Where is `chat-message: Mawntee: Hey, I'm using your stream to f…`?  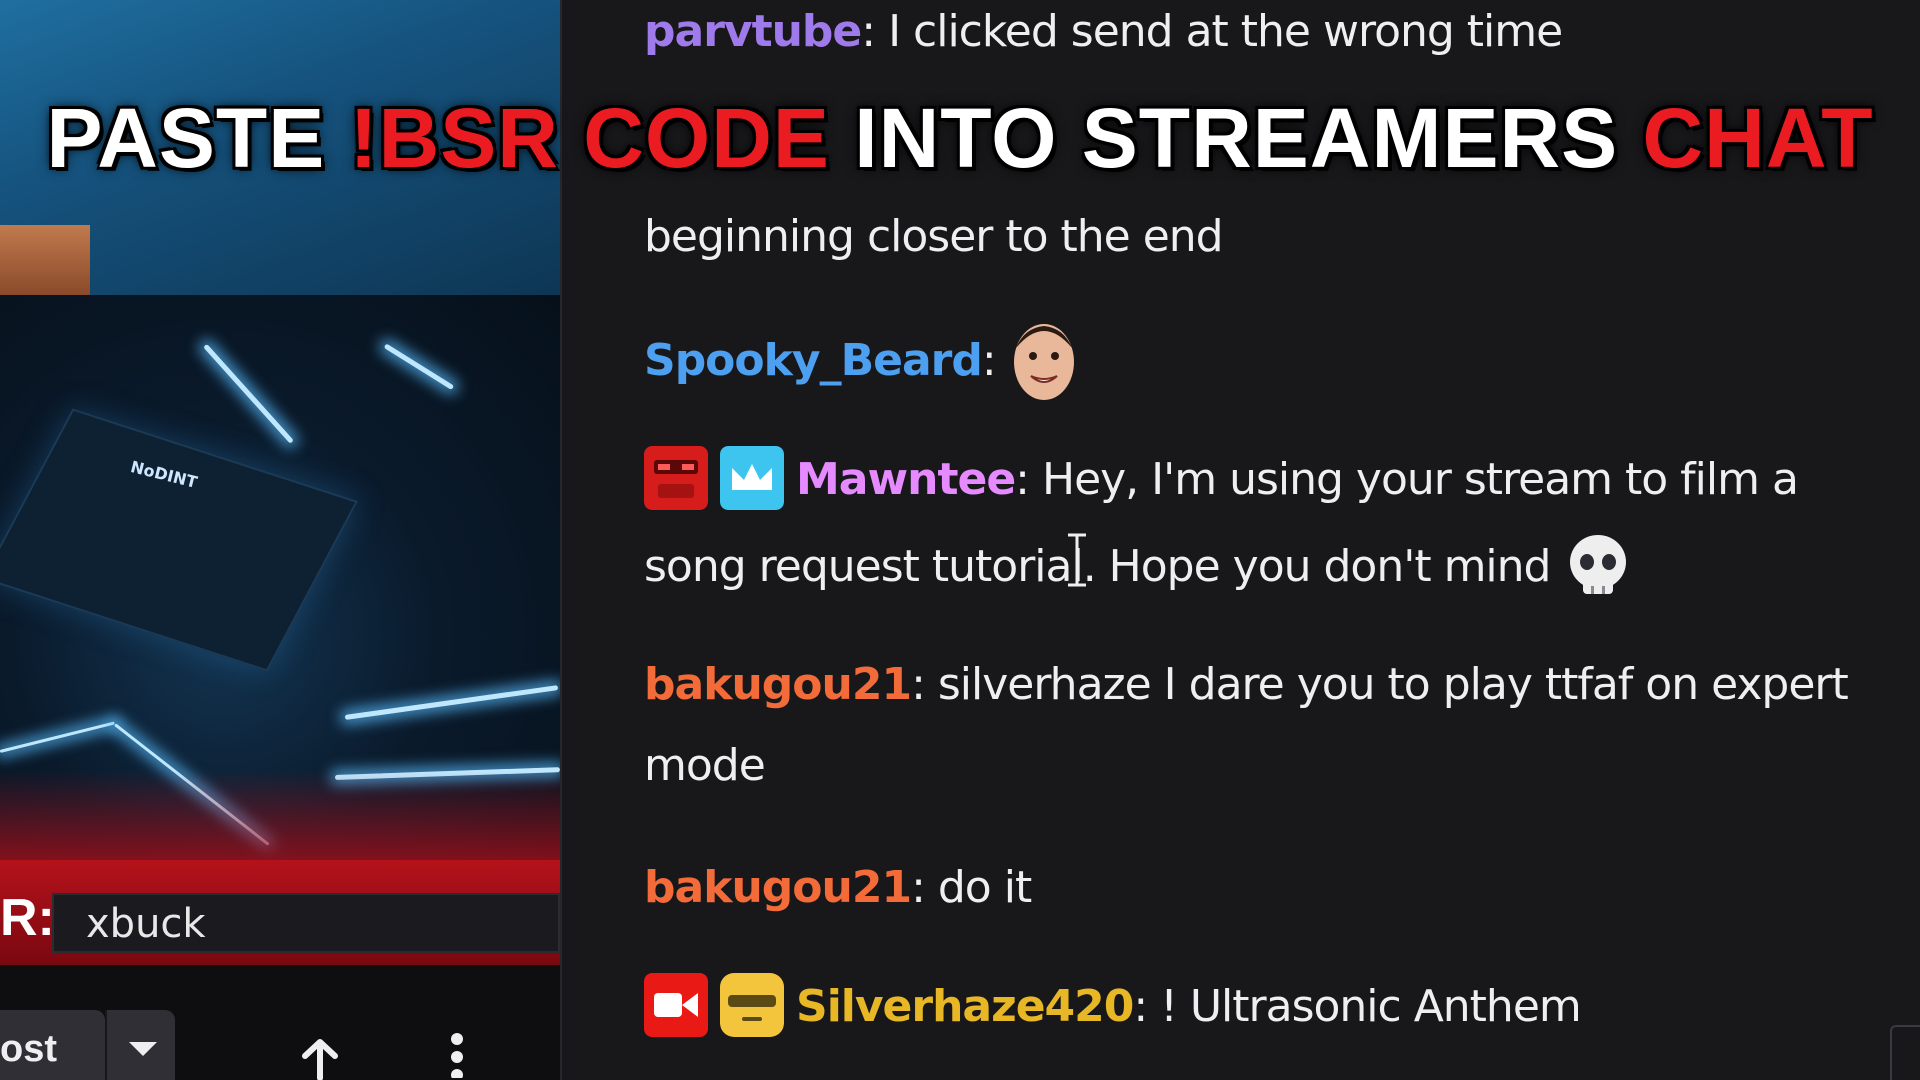
chat-message: Mawntee: Hey, I'm using your stream to f… is located at coordinates (1264, 480).